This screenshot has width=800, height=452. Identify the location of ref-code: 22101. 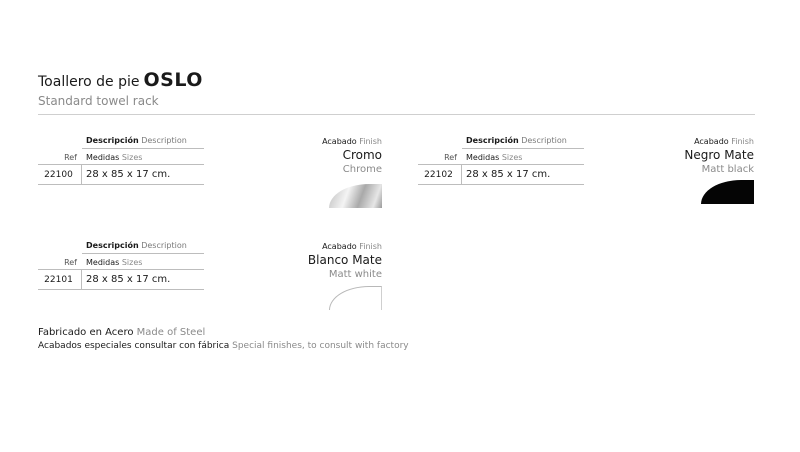
(58, 280).